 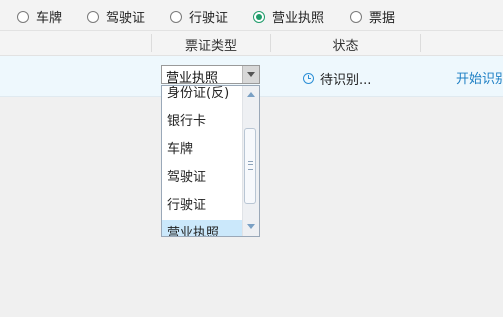 I want to click on dropdown-items: 身份证(反) 银行卡 车牌 驾驶证 行驶证 营业执照, so click(x=203, y=161).